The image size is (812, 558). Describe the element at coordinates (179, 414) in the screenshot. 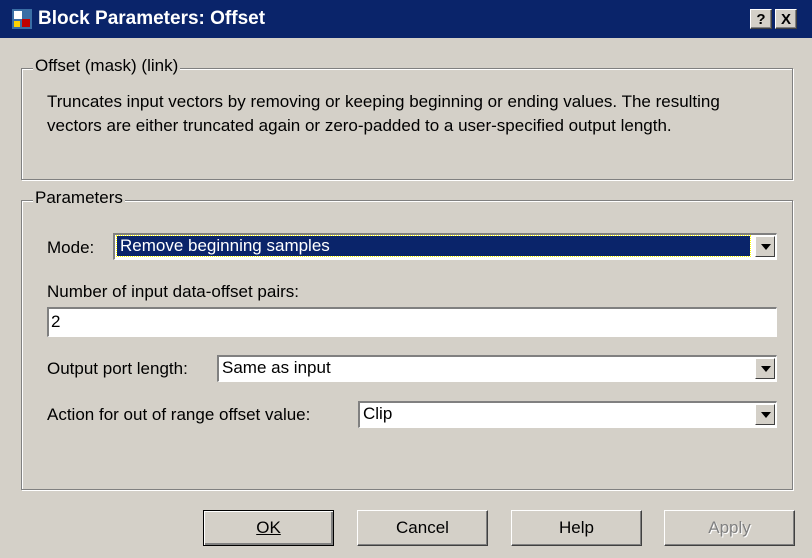

I see `action-label: Action for out of range offset value:` at that location.